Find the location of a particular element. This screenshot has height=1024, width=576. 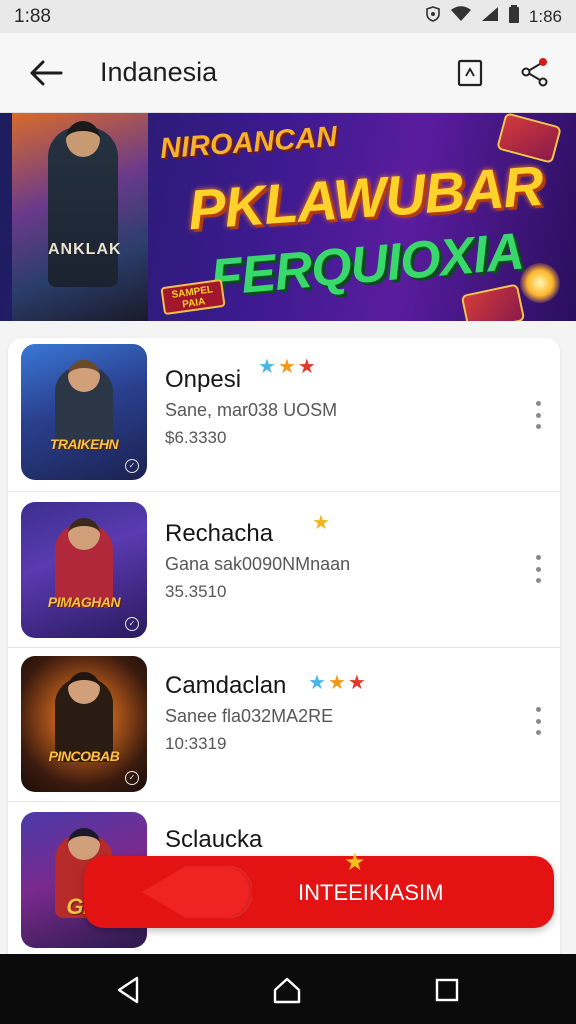

share-icon is located at coordinates (534, 72).